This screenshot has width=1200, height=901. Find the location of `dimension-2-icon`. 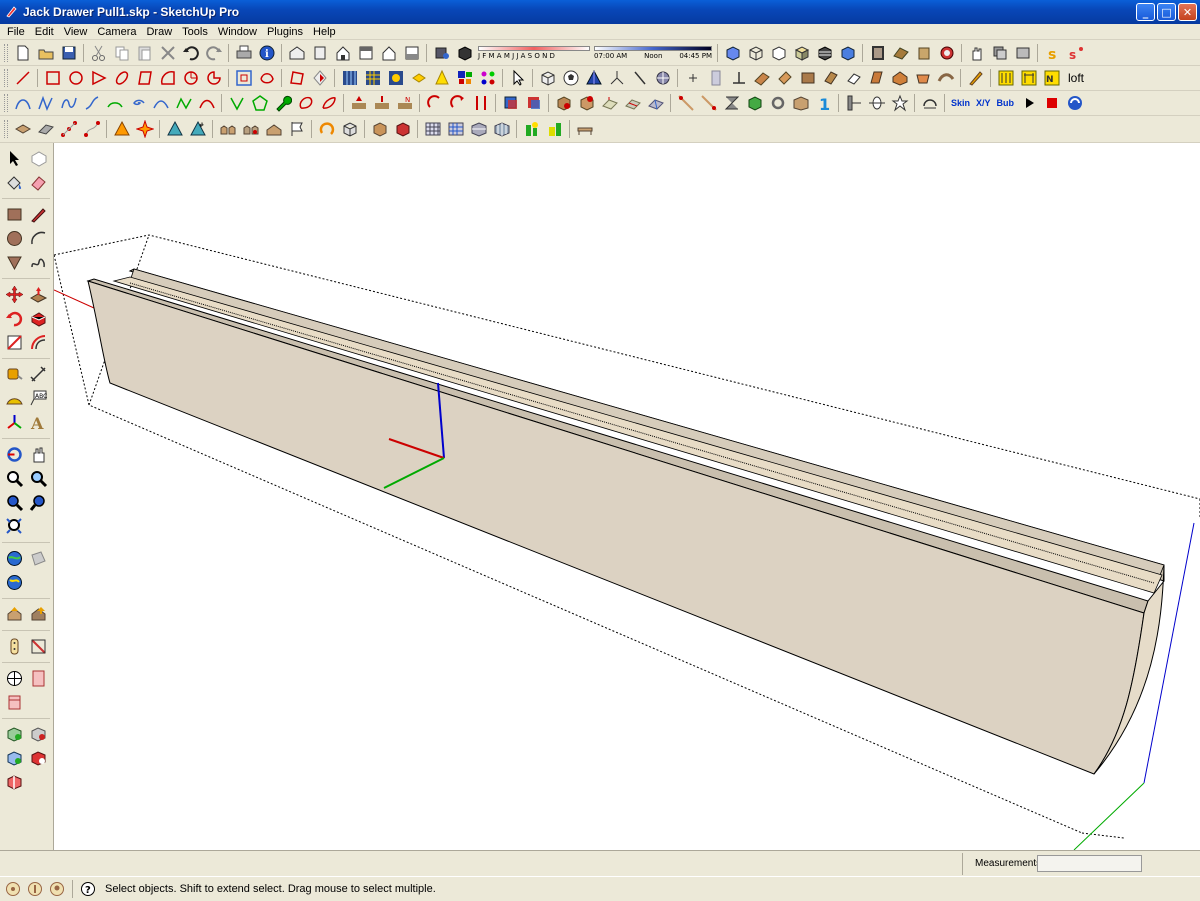

dimension-2-icon is located at coordinates (708, 103).